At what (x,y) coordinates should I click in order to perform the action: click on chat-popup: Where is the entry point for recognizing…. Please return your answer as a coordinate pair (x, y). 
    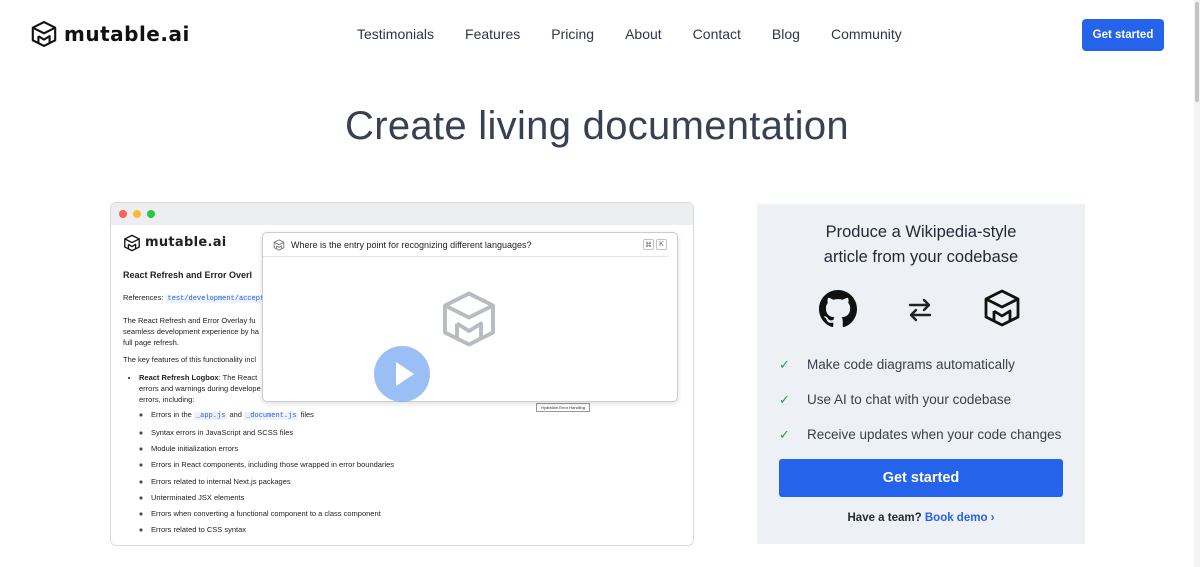
    Looking at the image, I should click on (470, 317).